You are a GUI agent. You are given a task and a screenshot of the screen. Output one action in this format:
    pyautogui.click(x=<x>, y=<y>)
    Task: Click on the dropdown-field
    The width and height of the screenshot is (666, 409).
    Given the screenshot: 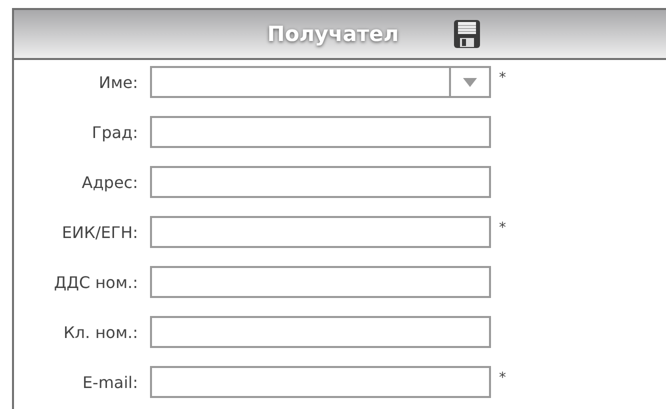 What is the action you would take?
    pyautogui.click(x=320, y=82)
    